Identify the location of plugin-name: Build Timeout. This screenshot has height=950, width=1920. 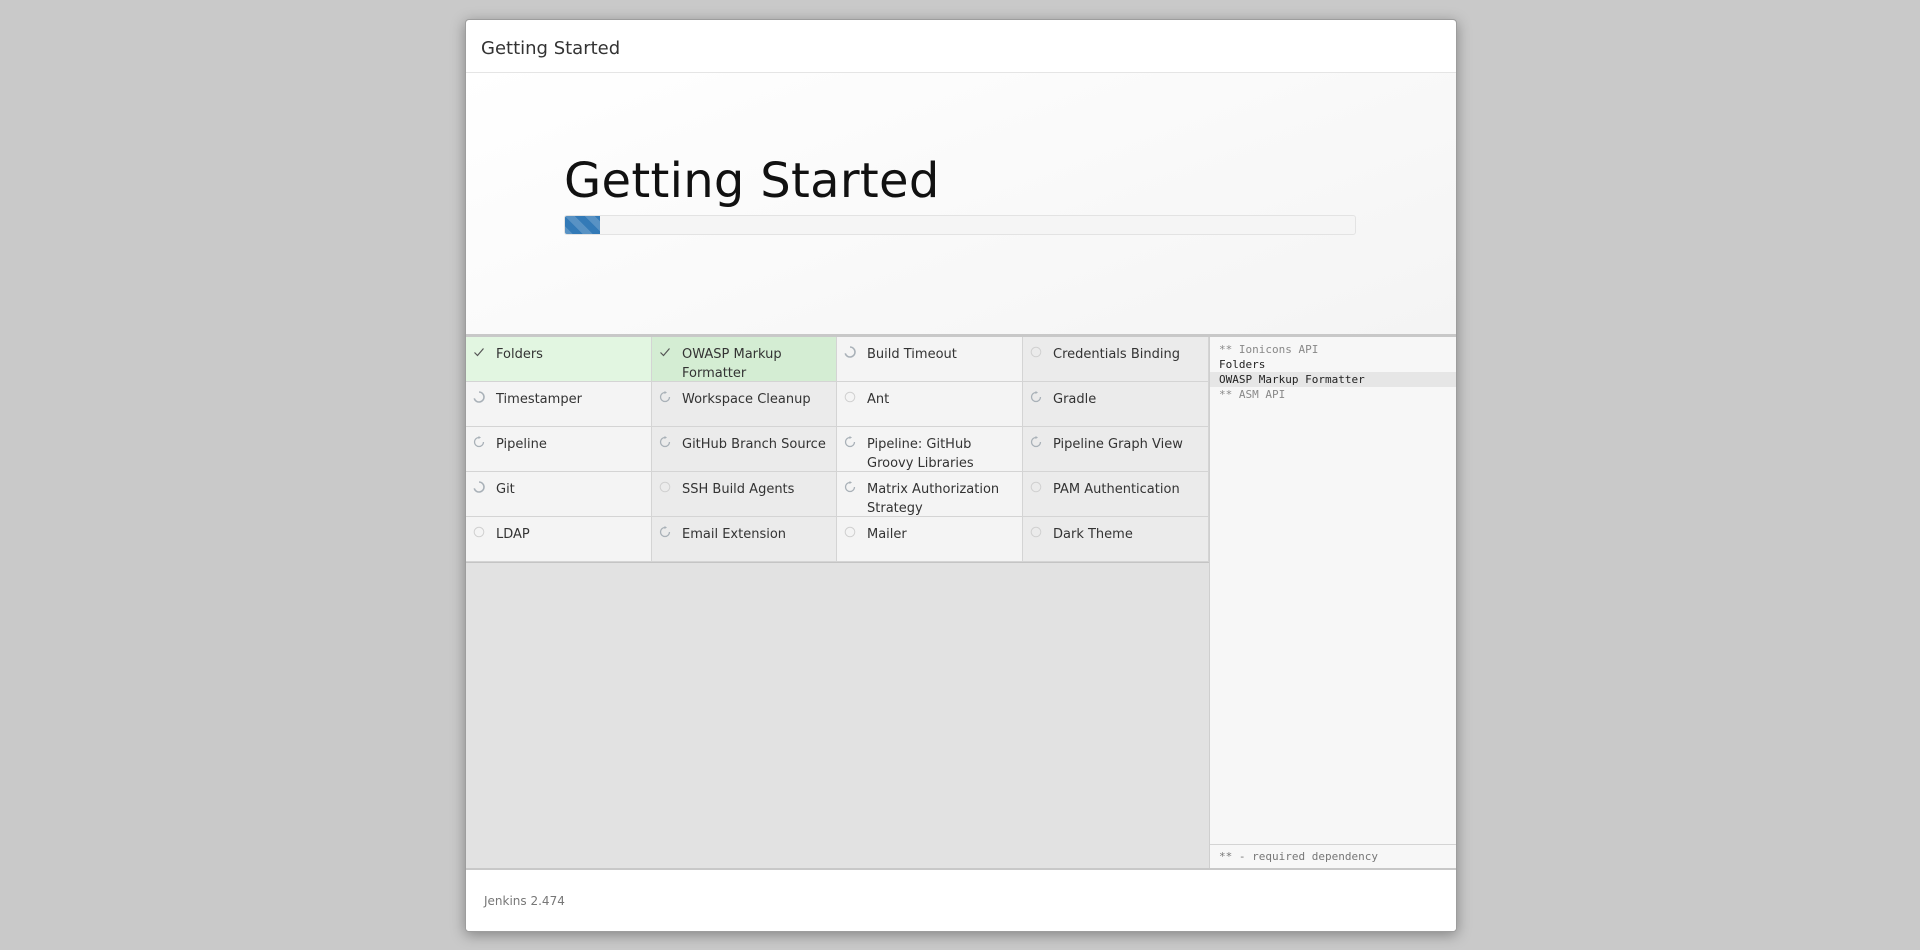
(912, 354).